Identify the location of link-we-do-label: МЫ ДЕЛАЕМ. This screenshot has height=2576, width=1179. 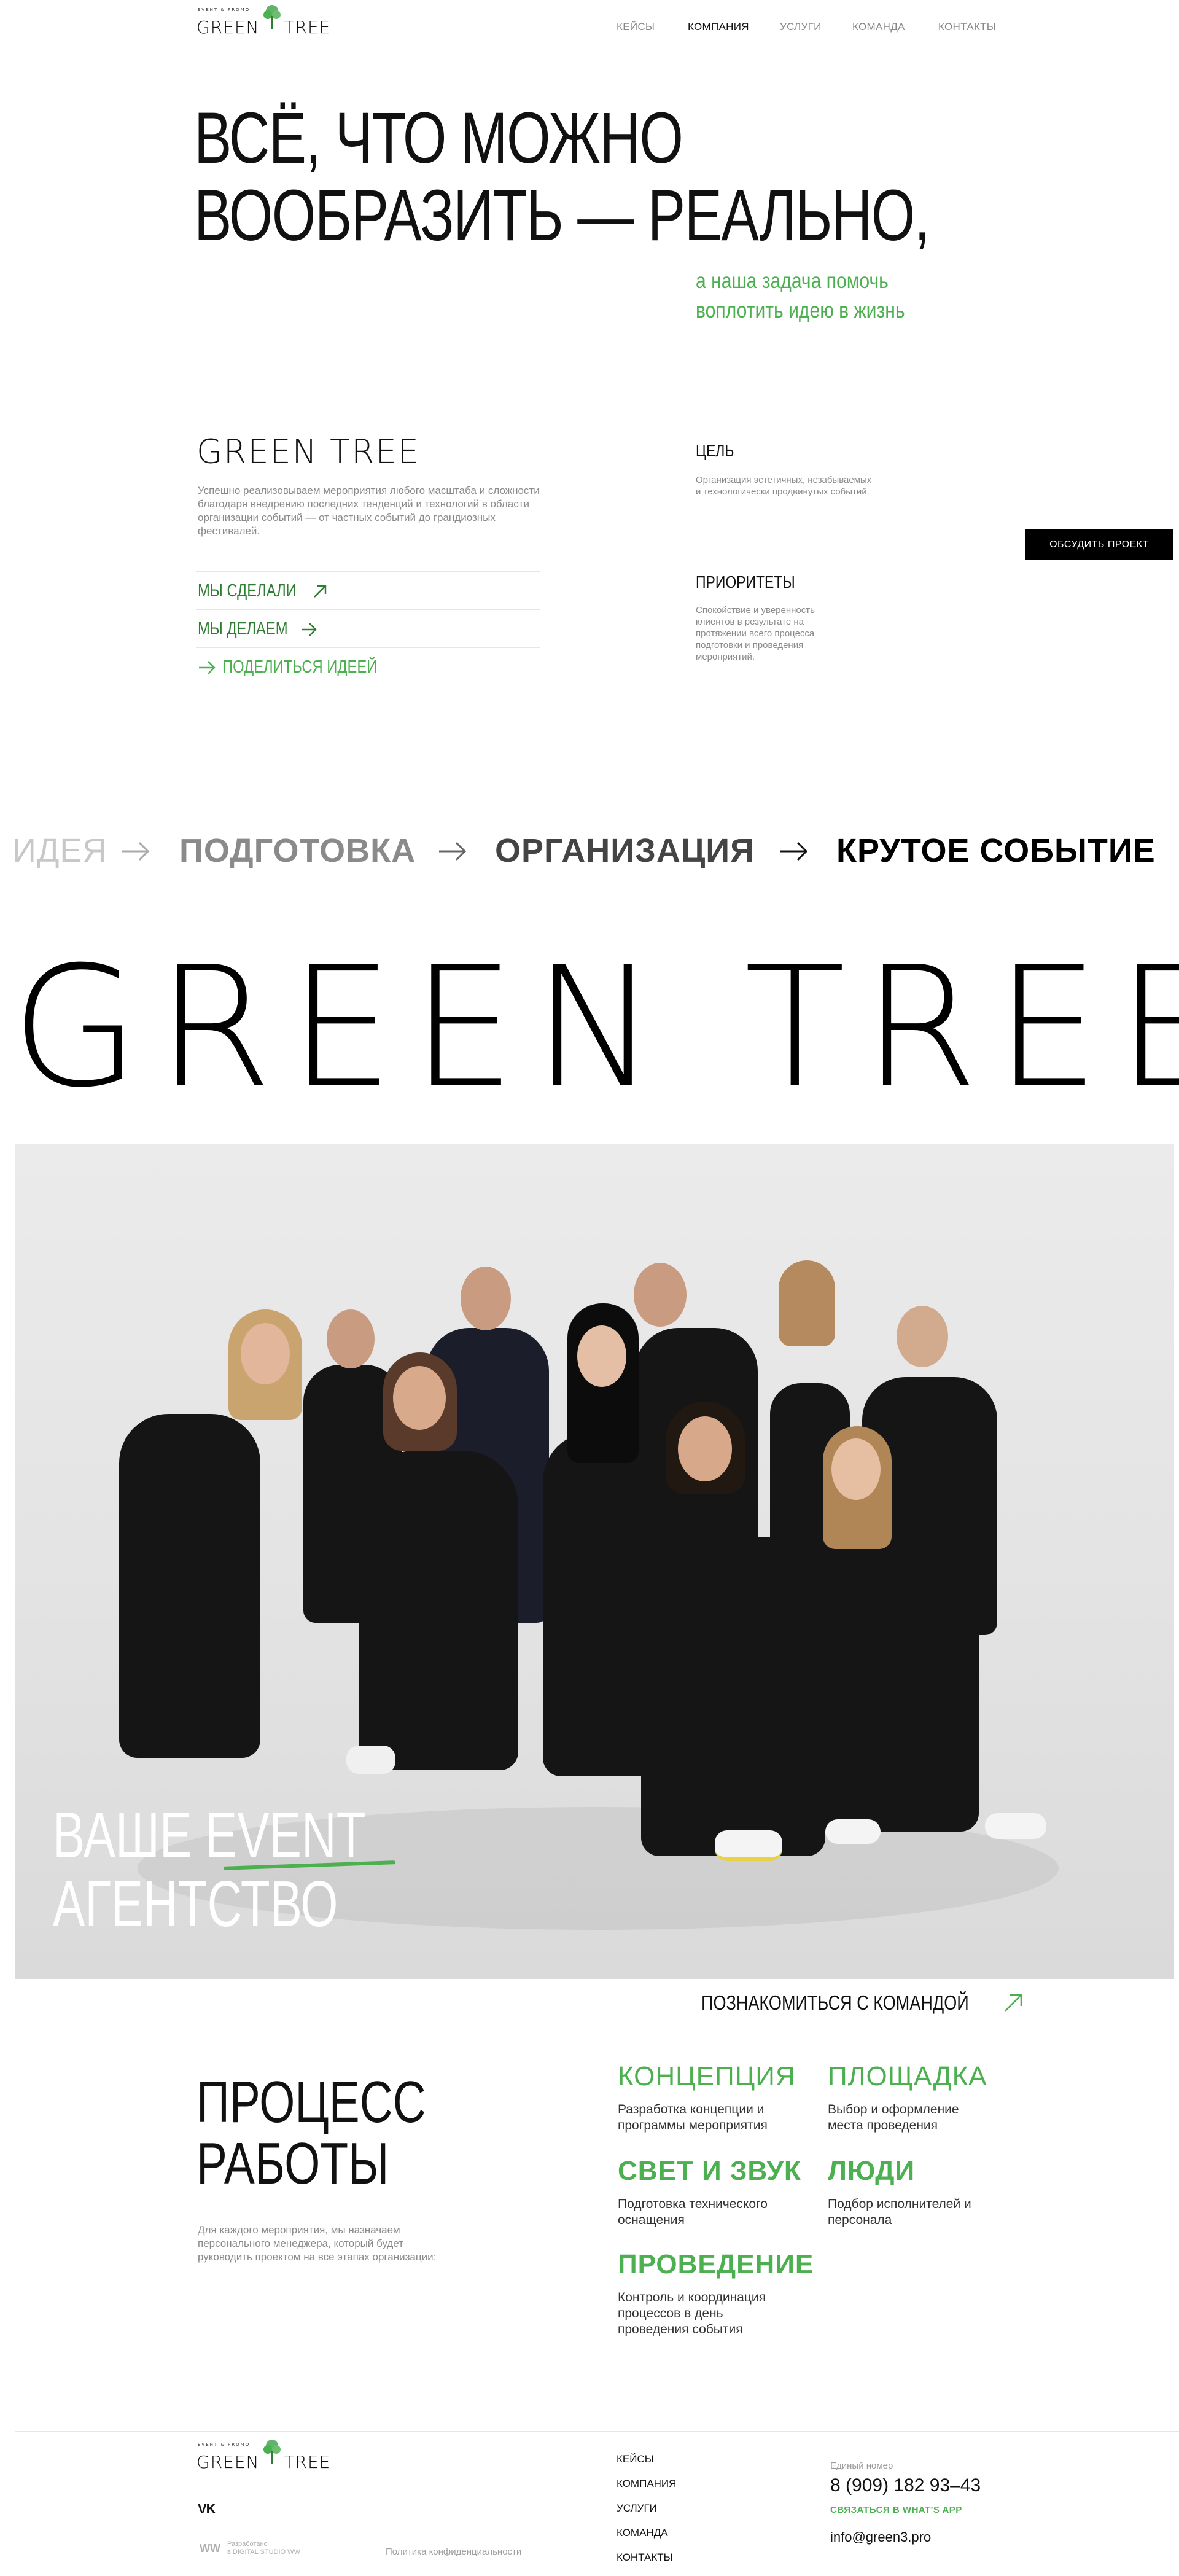
(243, 629).